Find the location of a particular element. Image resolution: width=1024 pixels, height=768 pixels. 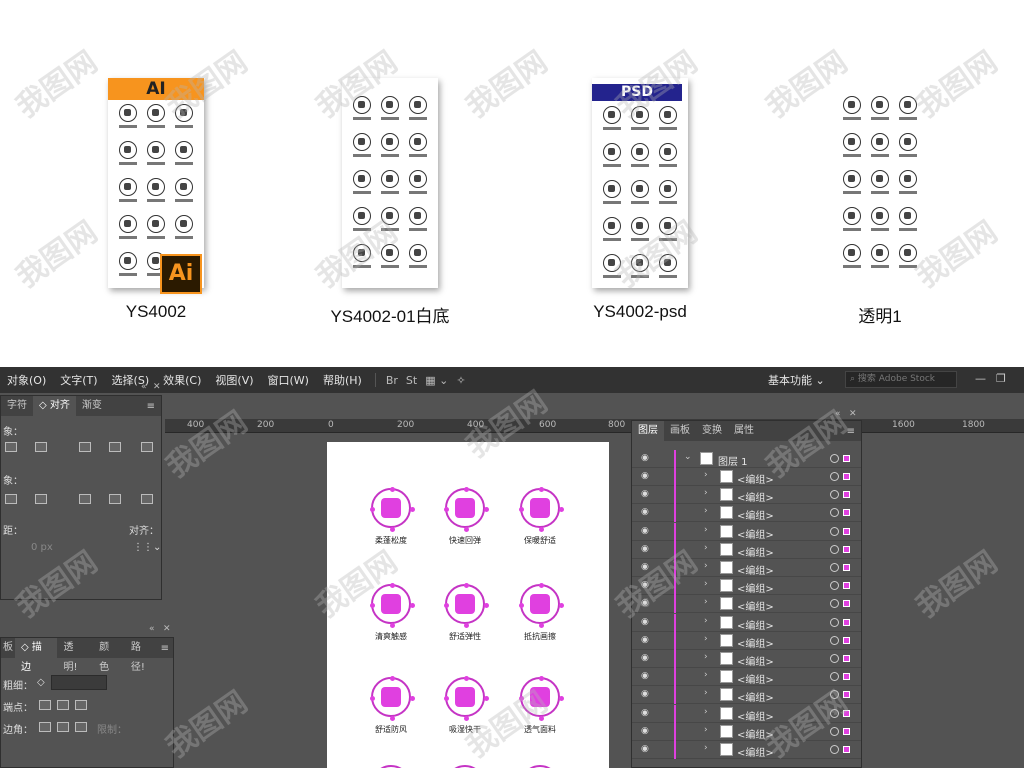

align-top-icon is located at coordinates (85, 447).